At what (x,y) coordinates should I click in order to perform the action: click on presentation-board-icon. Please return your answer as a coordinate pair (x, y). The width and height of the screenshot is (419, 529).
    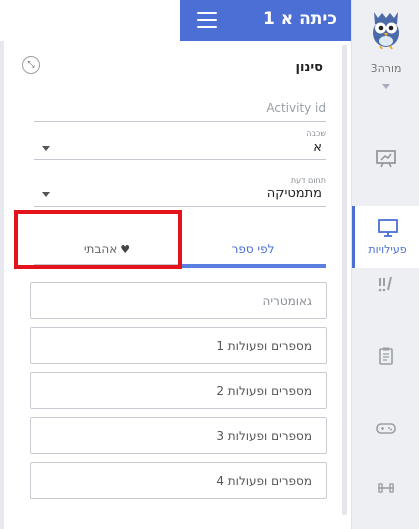
    Looking at the image, I should click on (386, 159).